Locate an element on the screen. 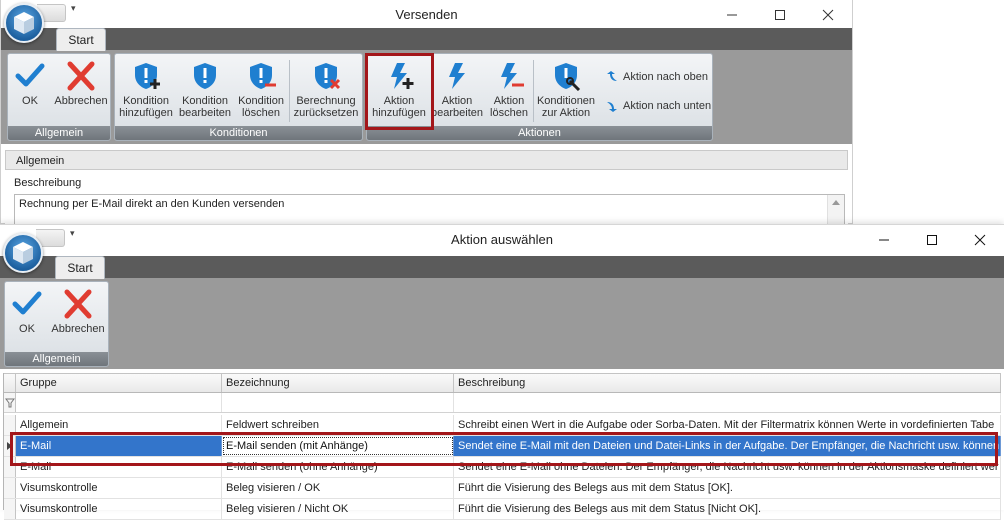 This screenshot has height=520, width=1004. panel-header: Allgemein is located at coordinates (426, 160).